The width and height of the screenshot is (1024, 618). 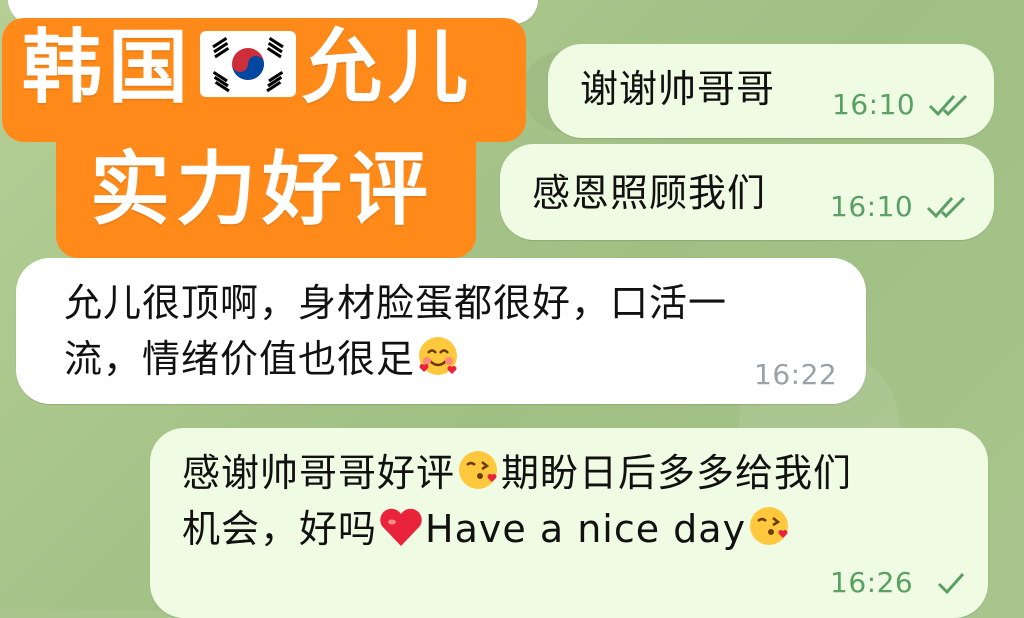 I want to click on message-bubble-outgoing: 感恩照顾我们 16:10, so click(x=747, y=192).